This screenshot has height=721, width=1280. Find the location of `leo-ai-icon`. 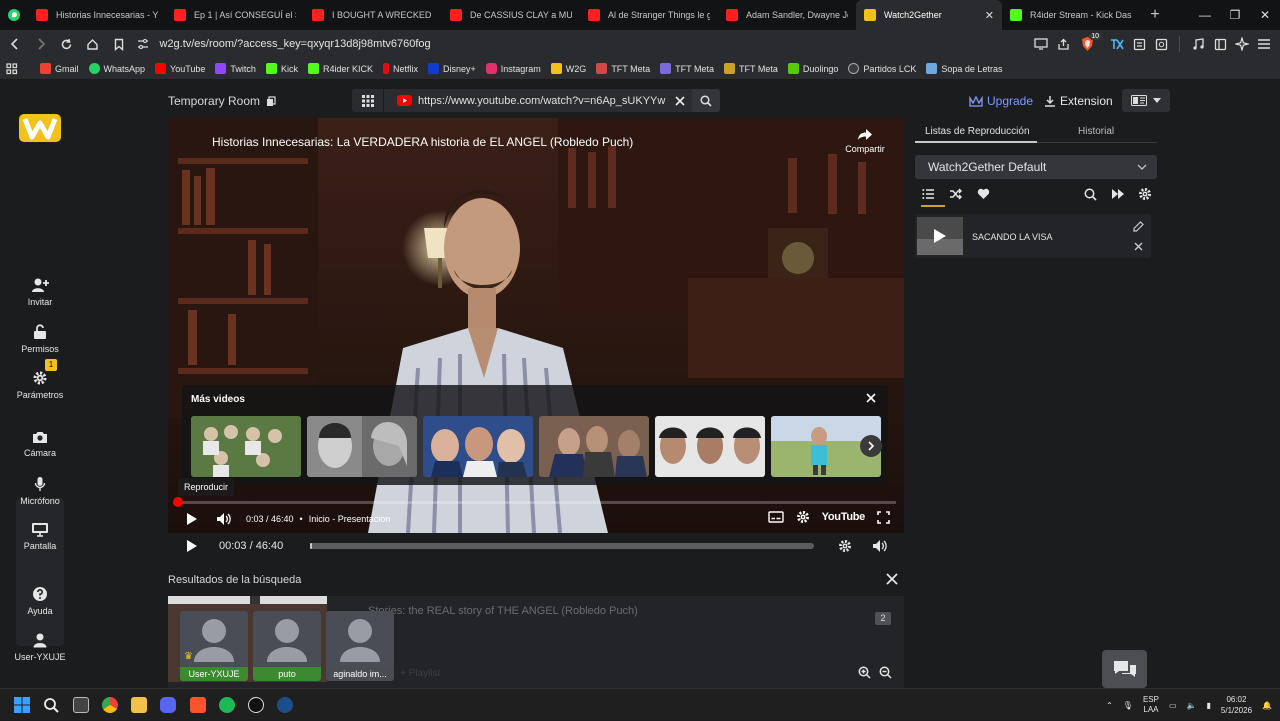

leo-ai-icon is located at coordinates (1242, 44).